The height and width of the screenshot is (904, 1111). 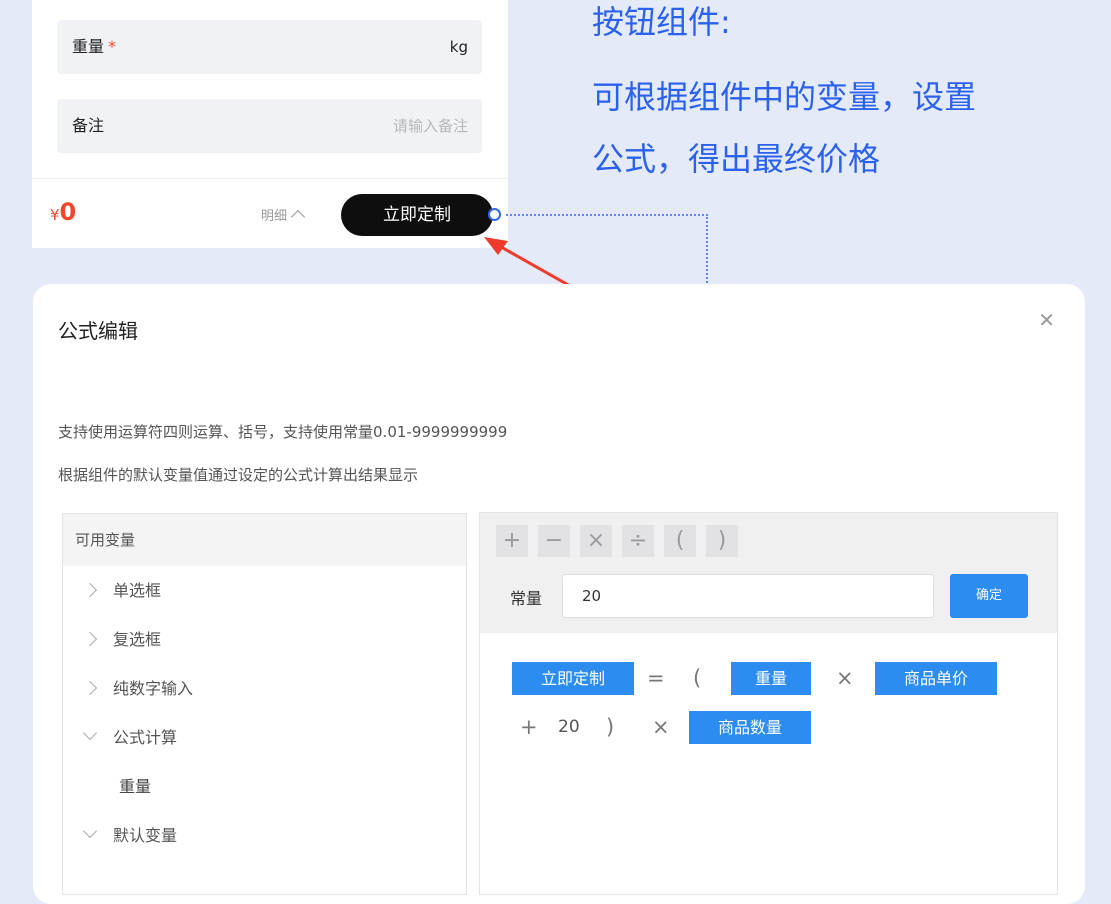 I want to click on op-rparen-button: ), so click(x=722, y=541).